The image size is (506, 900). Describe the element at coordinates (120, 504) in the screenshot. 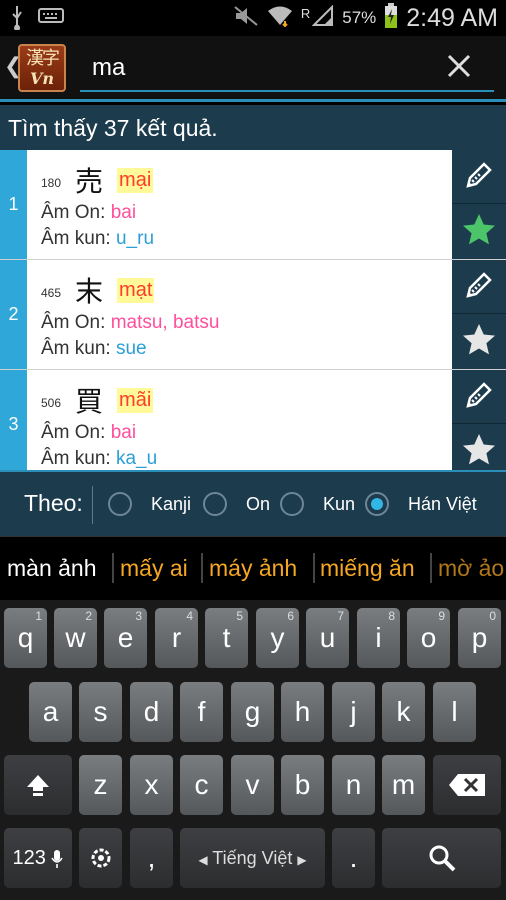

I see `radio-kanji` at that location.